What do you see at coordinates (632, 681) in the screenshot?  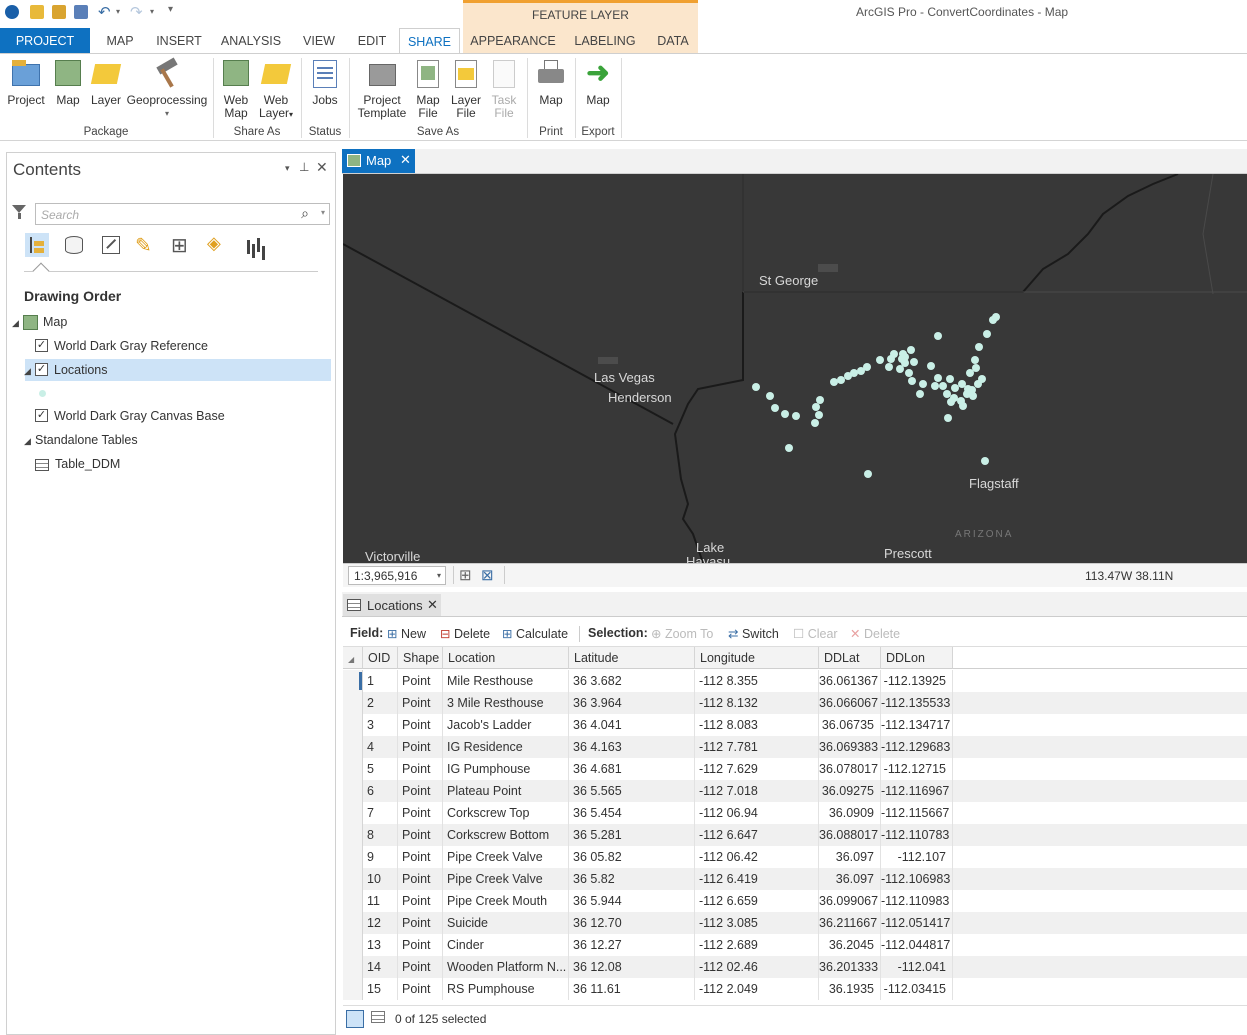 I see `cell-latitude: 36 3.682` at bounding box center [632, 681].